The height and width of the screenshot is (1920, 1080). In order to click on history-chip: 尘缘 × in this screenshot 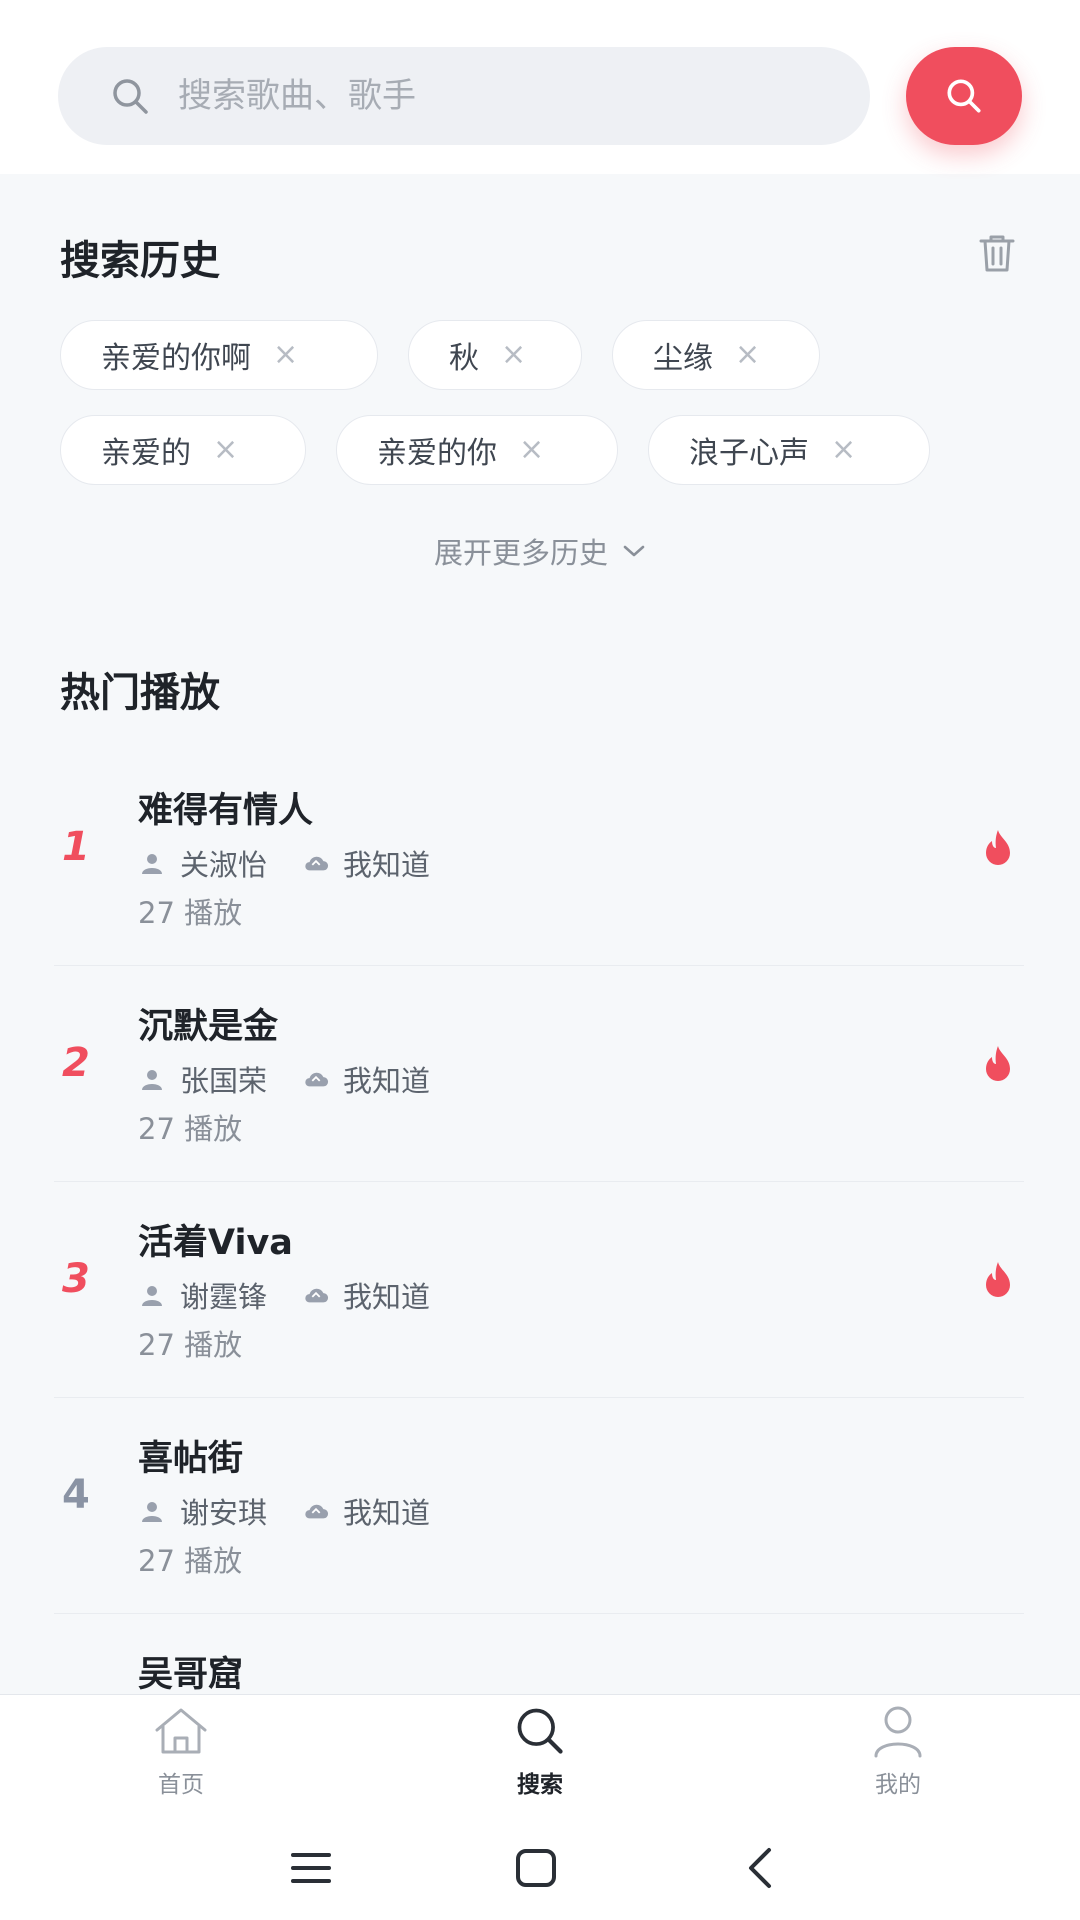, I will do `click(716, 355)`.